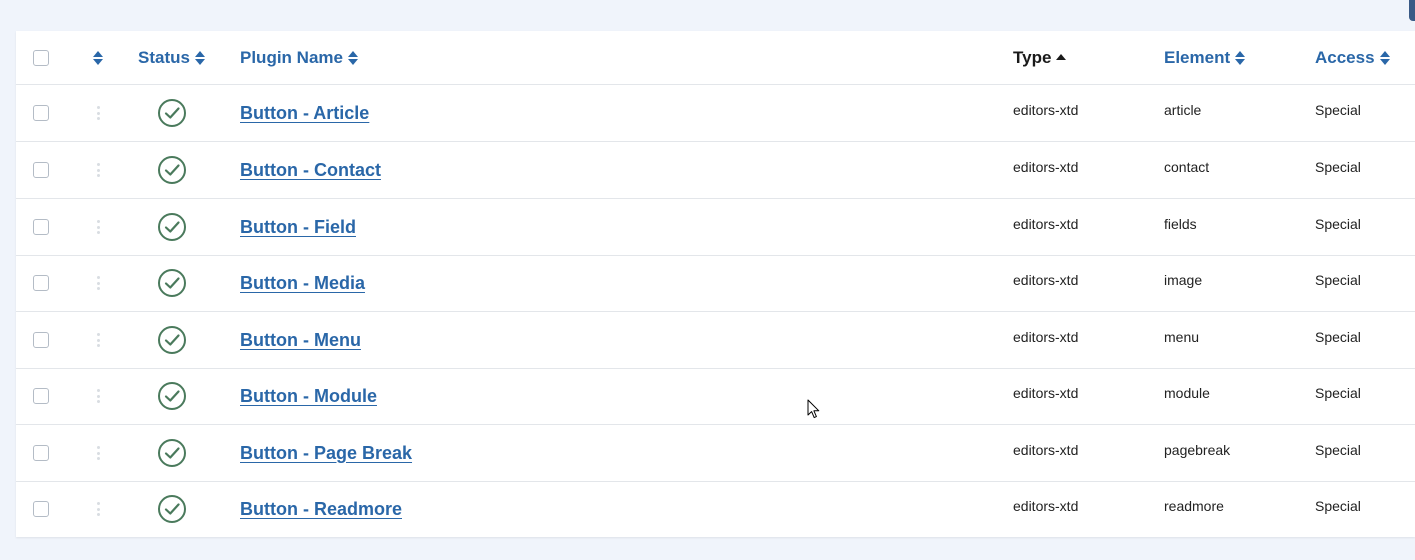  Describe the element at coordinates (1234, 396) in the screenshot. I see `row-element-cell: module` at that location.